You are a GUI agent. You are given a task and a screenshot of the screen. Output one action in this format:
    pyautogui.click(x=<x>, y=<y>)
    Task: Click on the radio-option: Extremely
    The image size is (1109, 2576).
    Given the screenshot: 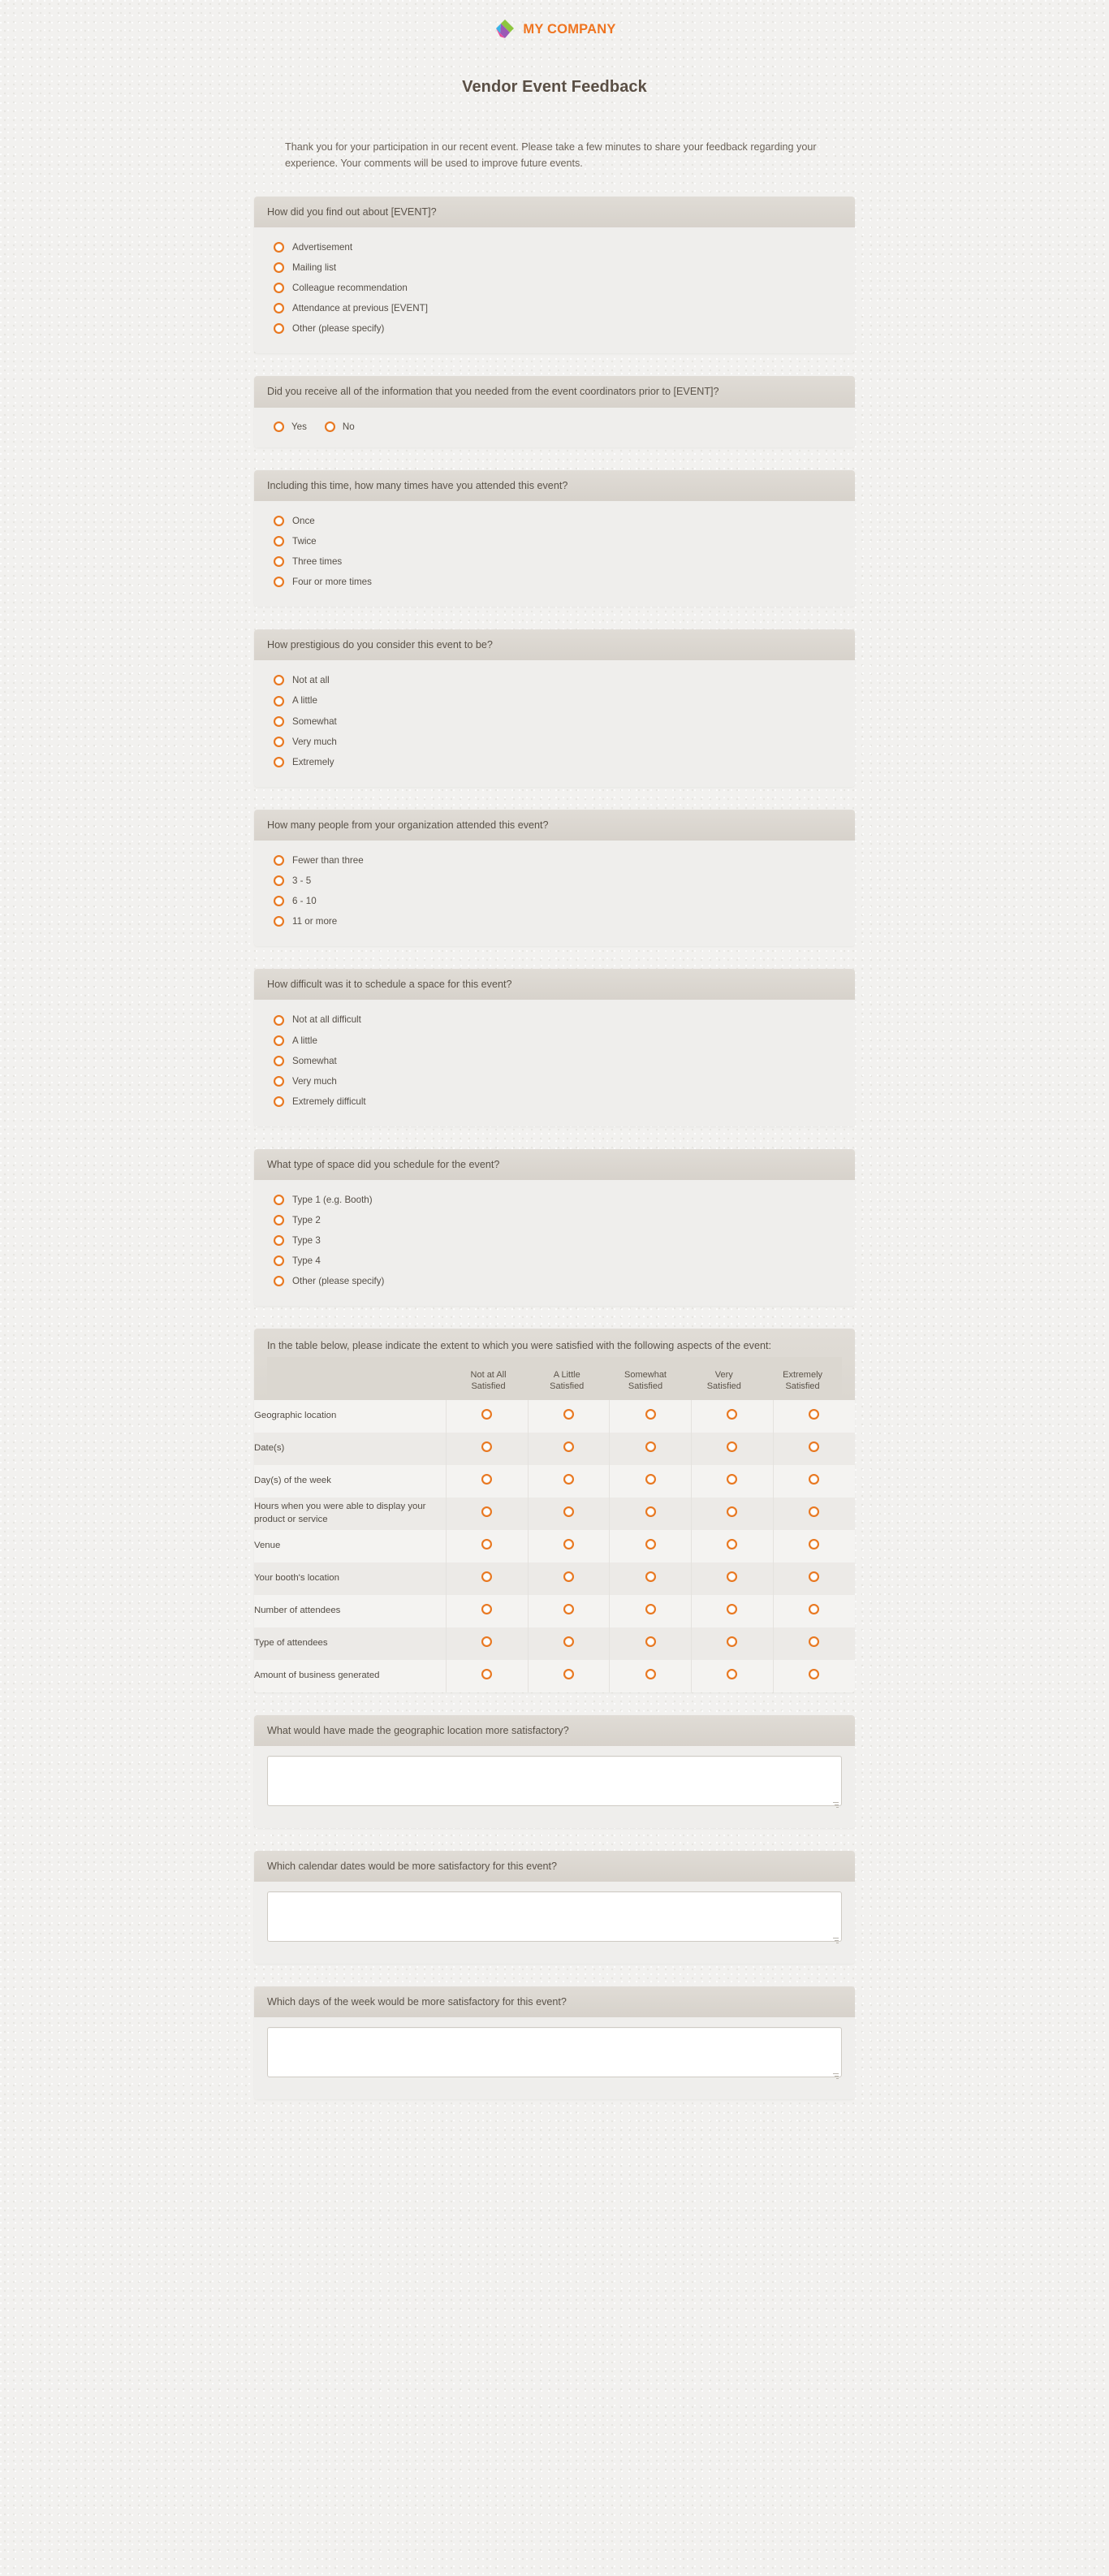 What is the action you would take?
    pyautogui.click(x=554, y=762)
    